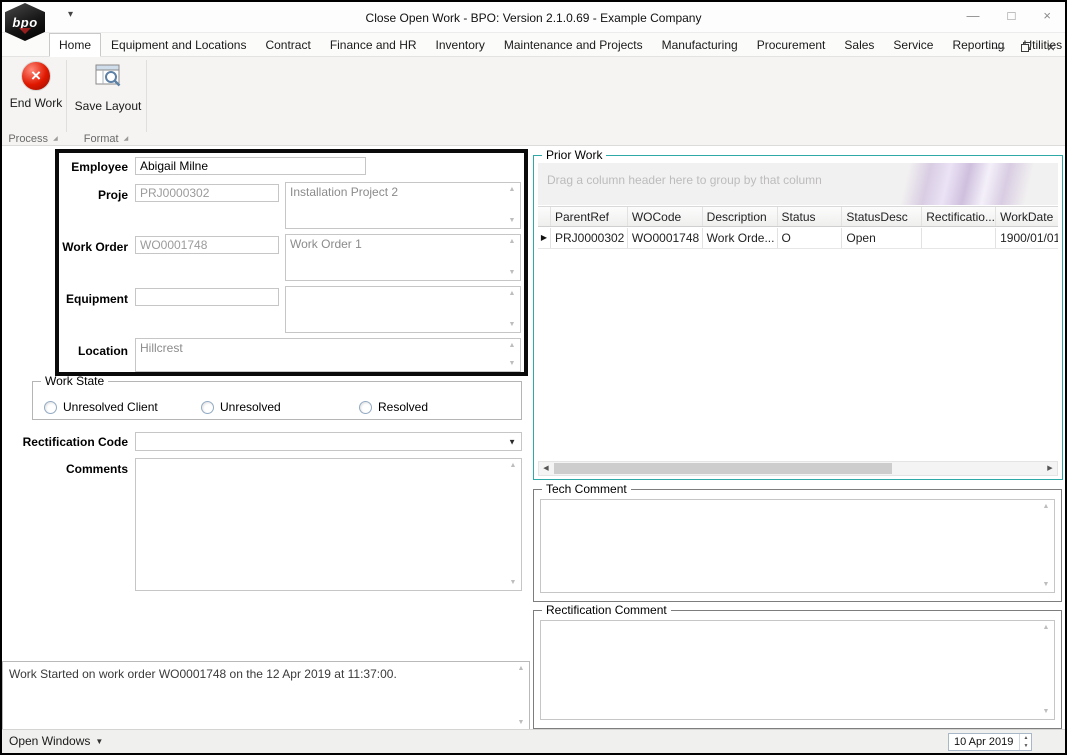 This screenshot has width=1067, height=755. I want to click on rectification-comment-textarea, so click(797, 670).